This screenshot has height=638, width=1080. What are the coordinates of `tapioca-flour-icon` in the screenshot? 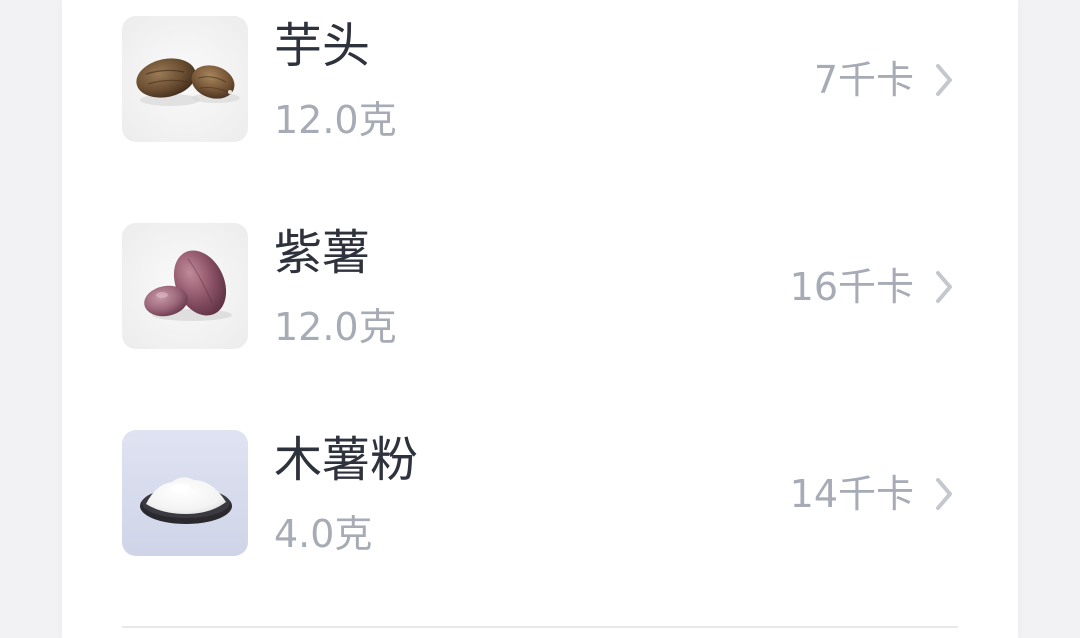 It's located at (185, 493).